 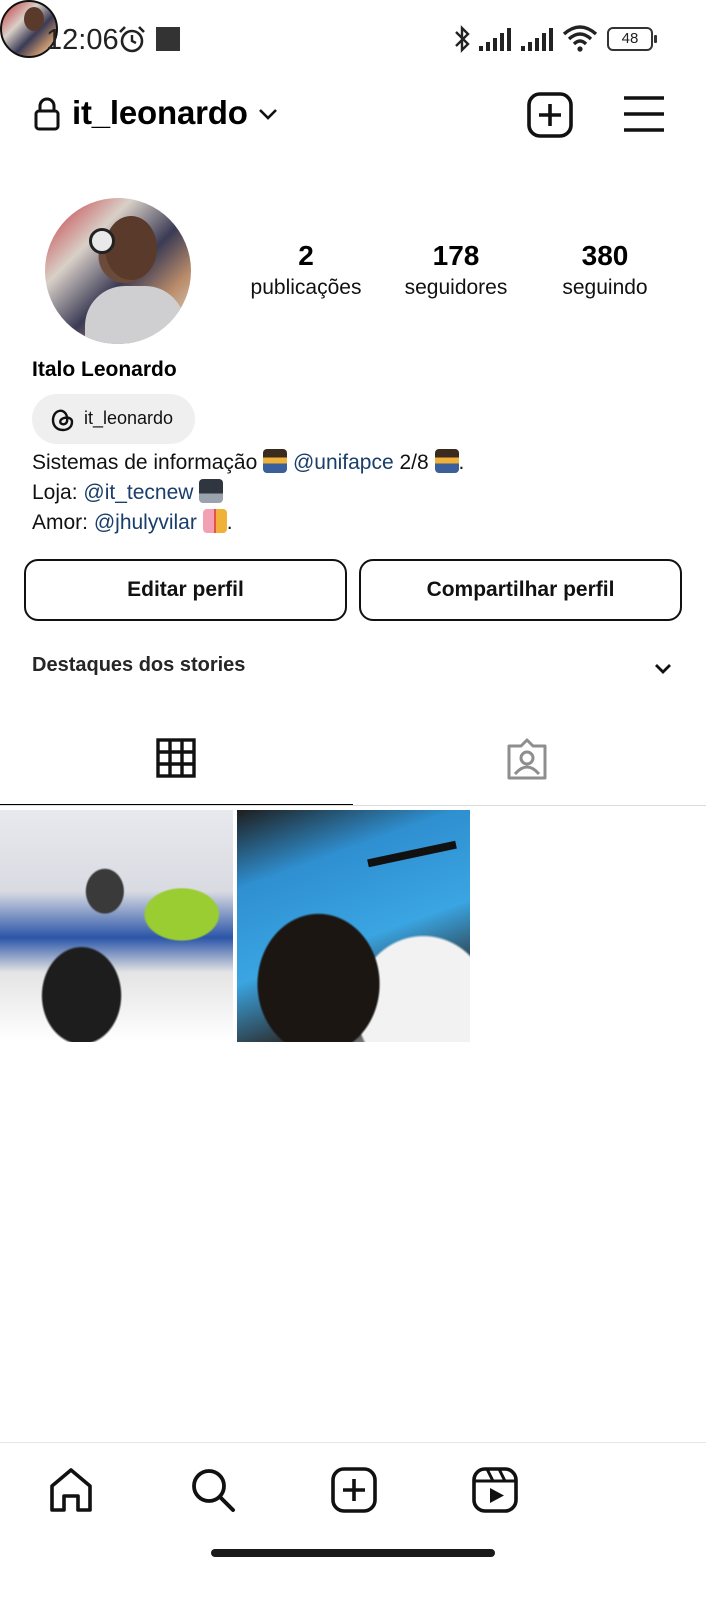 I want to click on grid-icon, so click(x=176, y=758).